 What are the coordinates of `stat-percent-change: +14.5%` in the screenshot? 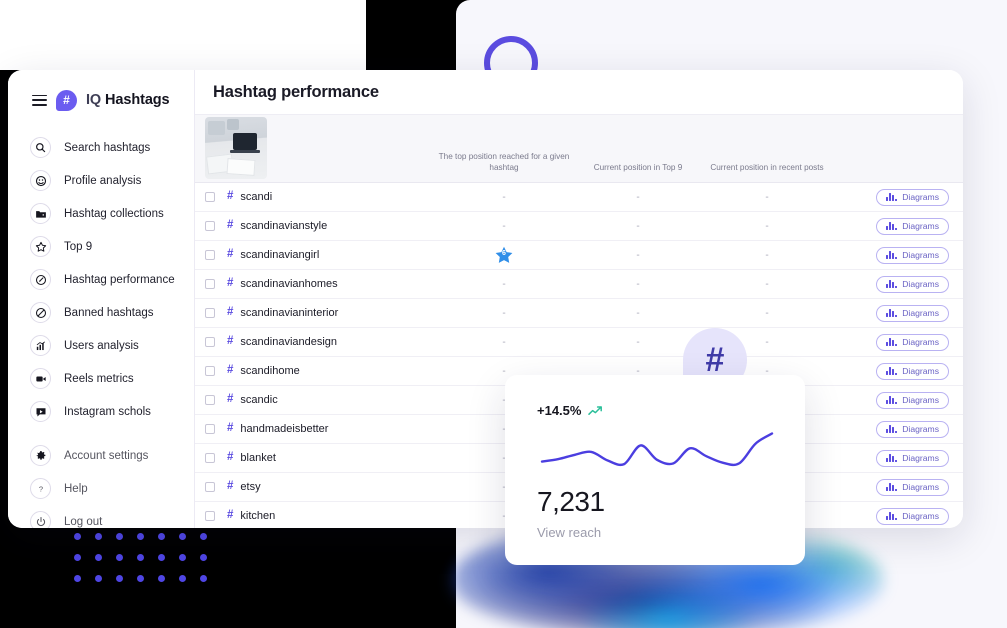 It's located at (559, 410).